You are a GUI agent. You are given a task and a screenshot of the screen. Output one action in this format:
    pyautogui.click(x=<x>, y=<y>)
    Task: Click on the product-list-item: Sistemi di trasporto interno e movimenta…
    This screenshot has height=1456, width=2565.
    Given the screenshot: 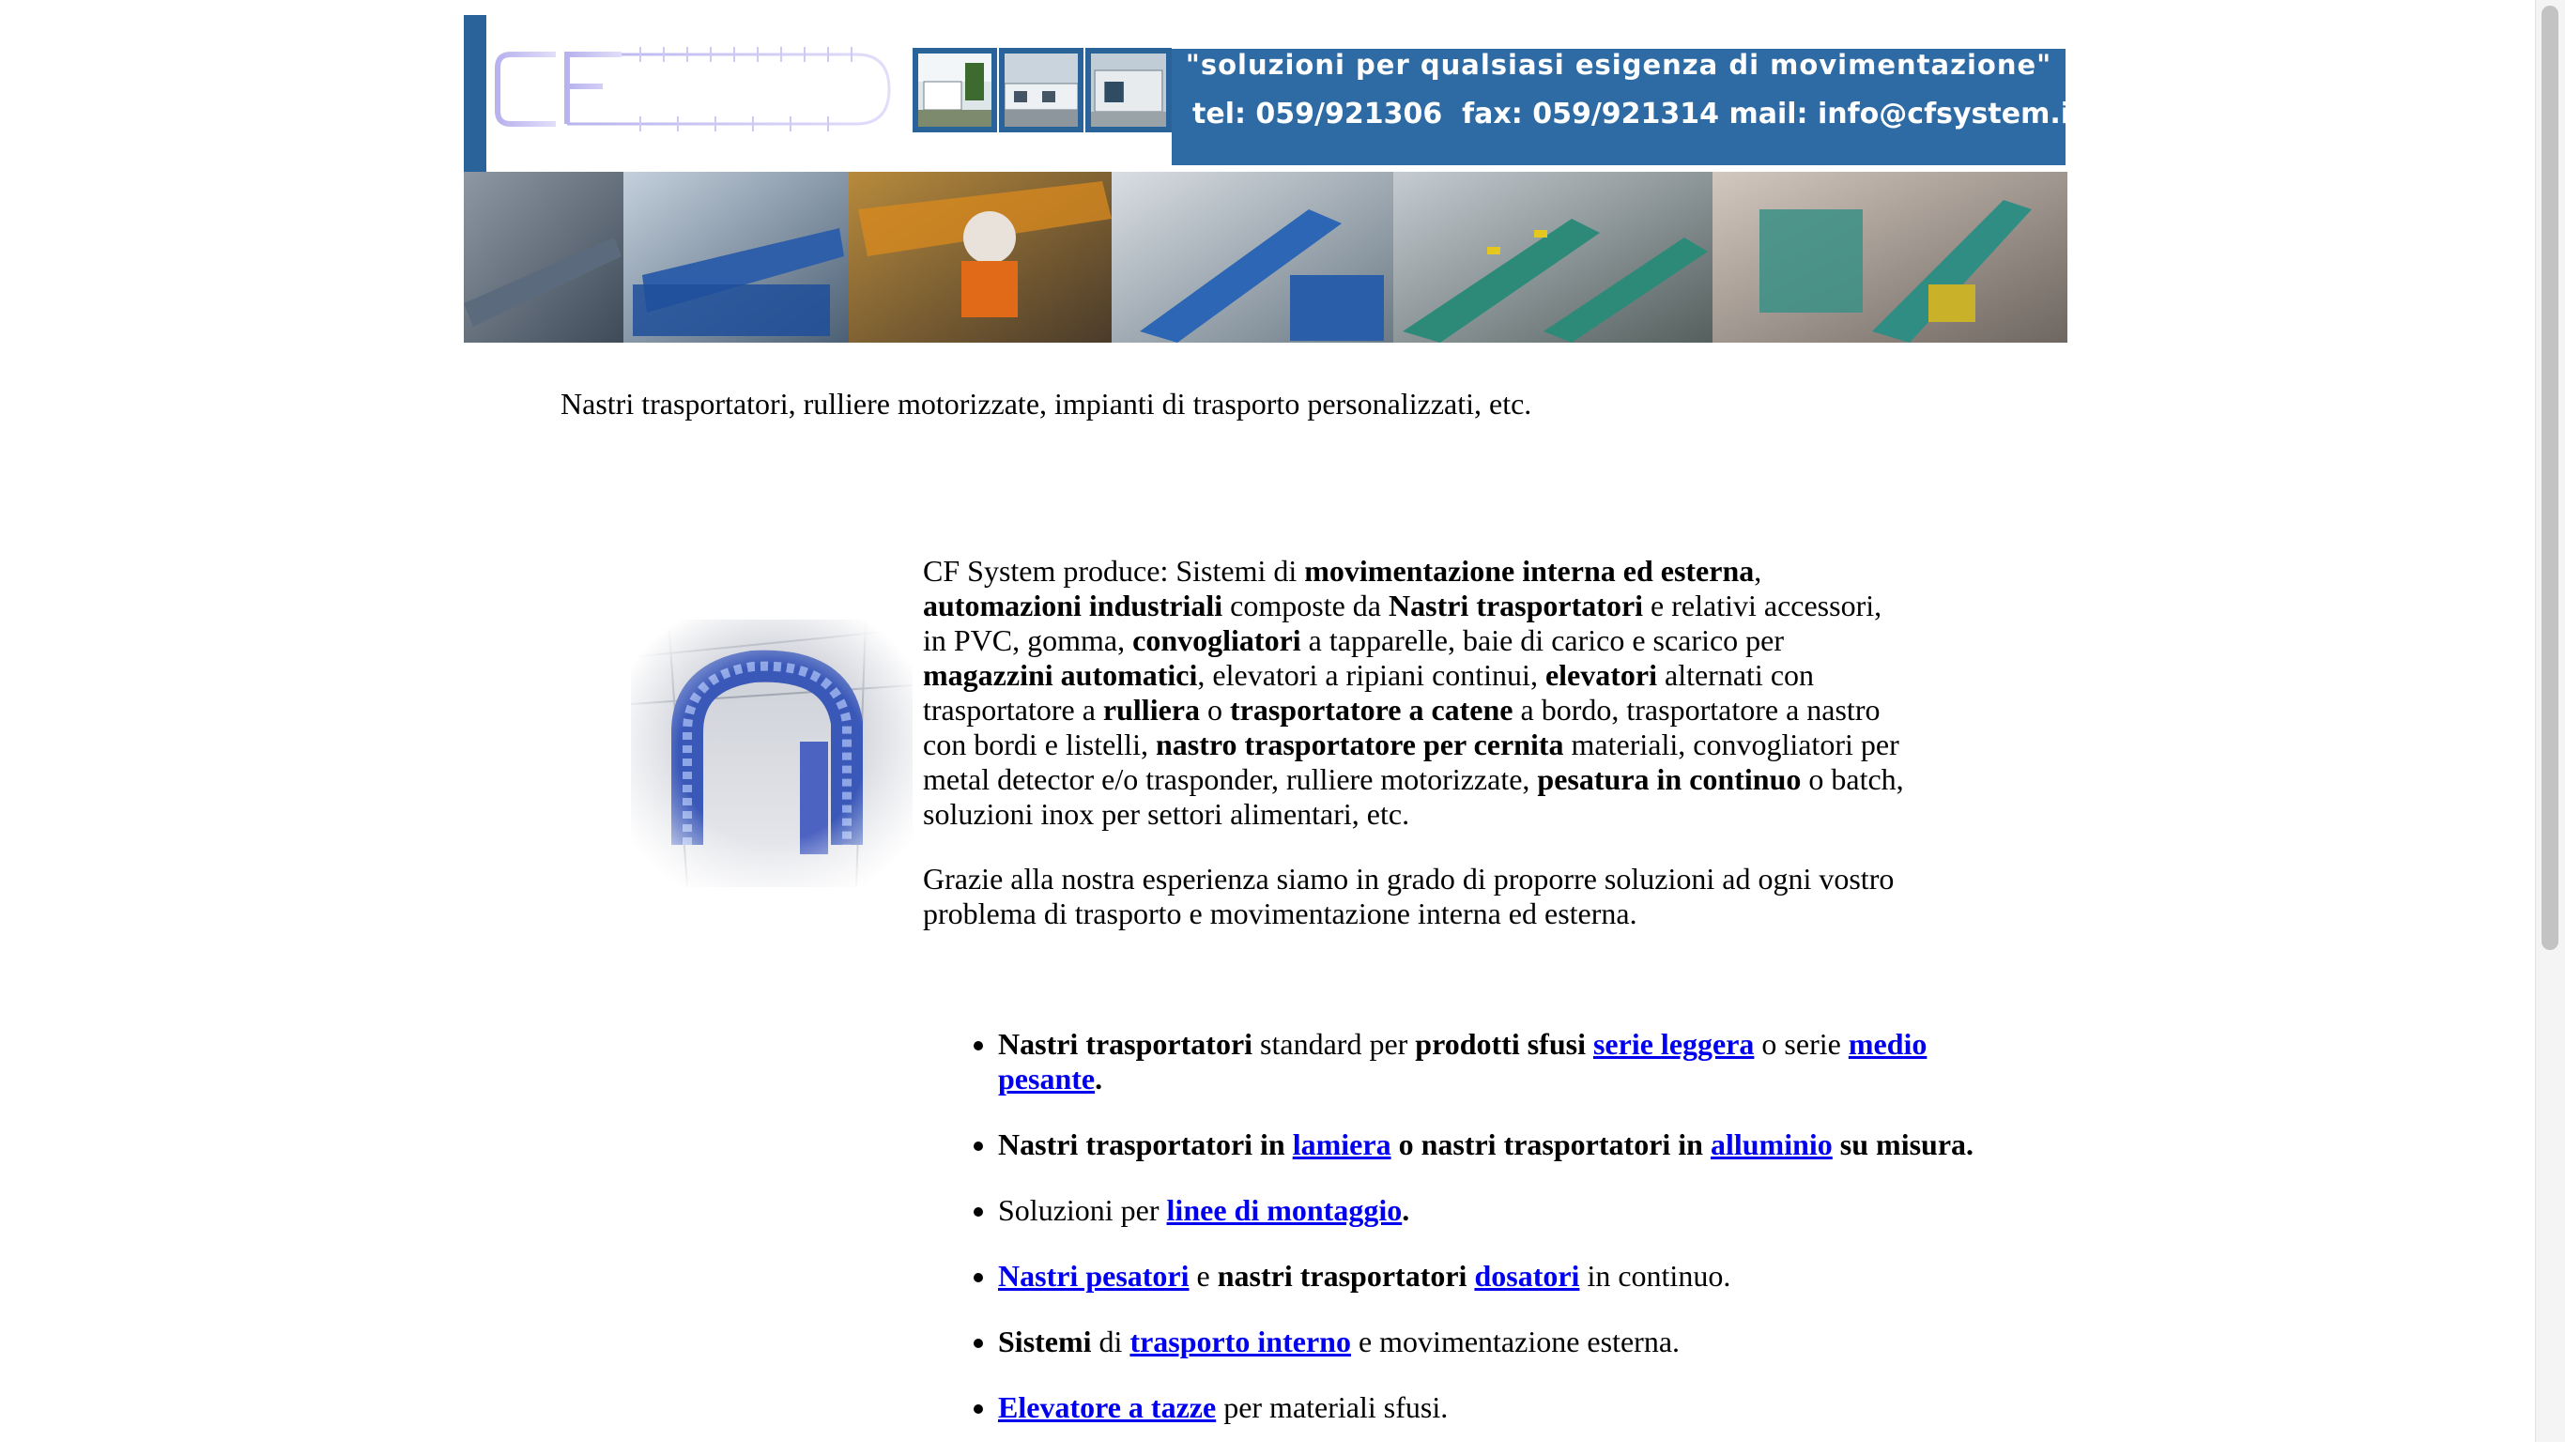 What is the action you would take?
    pyautogui.click(x=1491, y=1342)
    